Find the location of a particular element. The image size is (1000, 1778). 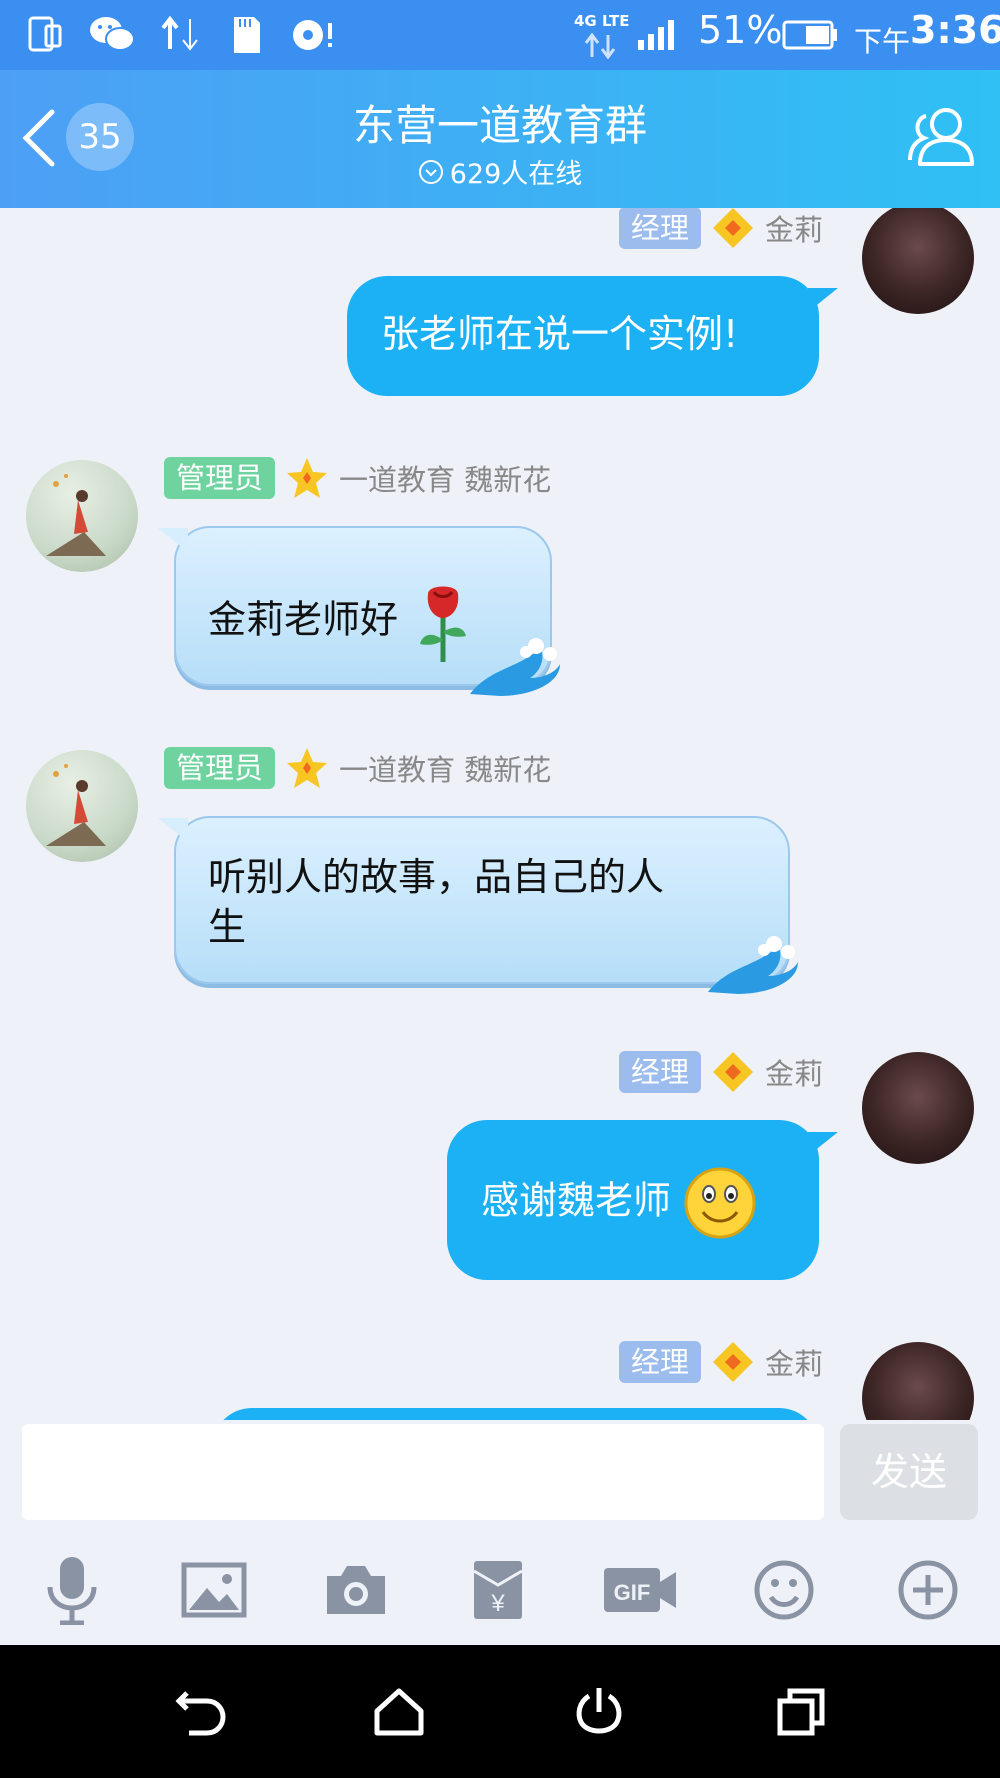

red-packet-icon: ¥ is located at coordinates (498, 1590).